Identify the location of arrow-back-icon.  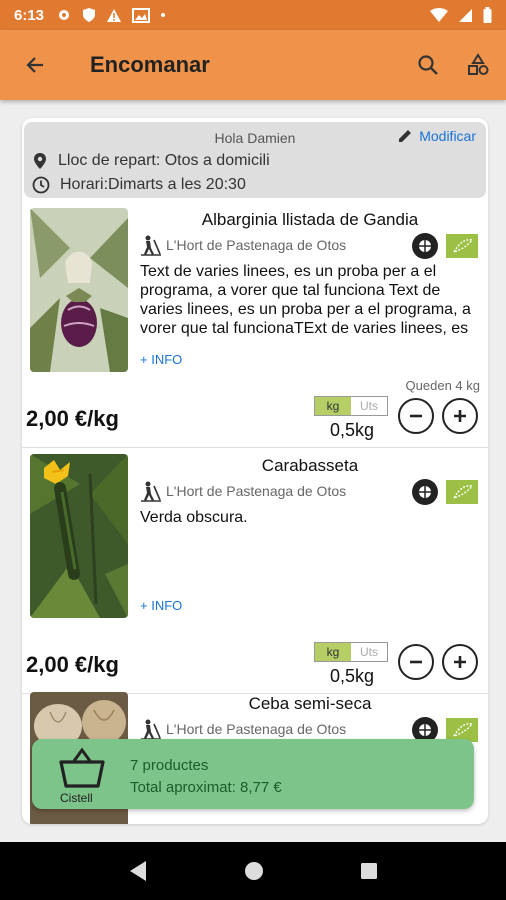
(34, 65).